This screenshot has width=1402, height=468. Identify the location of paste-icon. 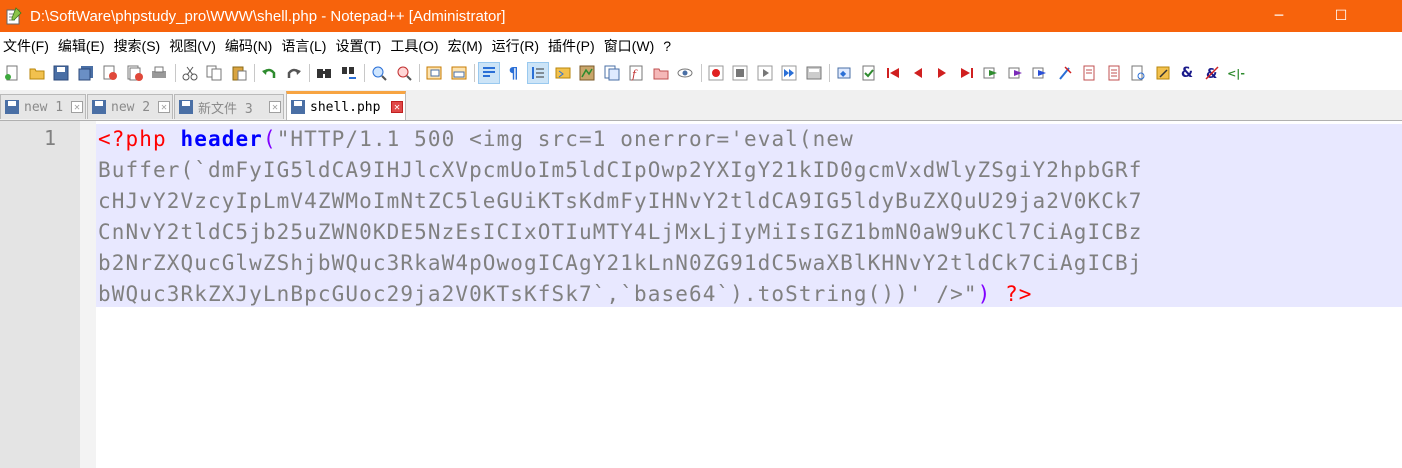
(239, 73).